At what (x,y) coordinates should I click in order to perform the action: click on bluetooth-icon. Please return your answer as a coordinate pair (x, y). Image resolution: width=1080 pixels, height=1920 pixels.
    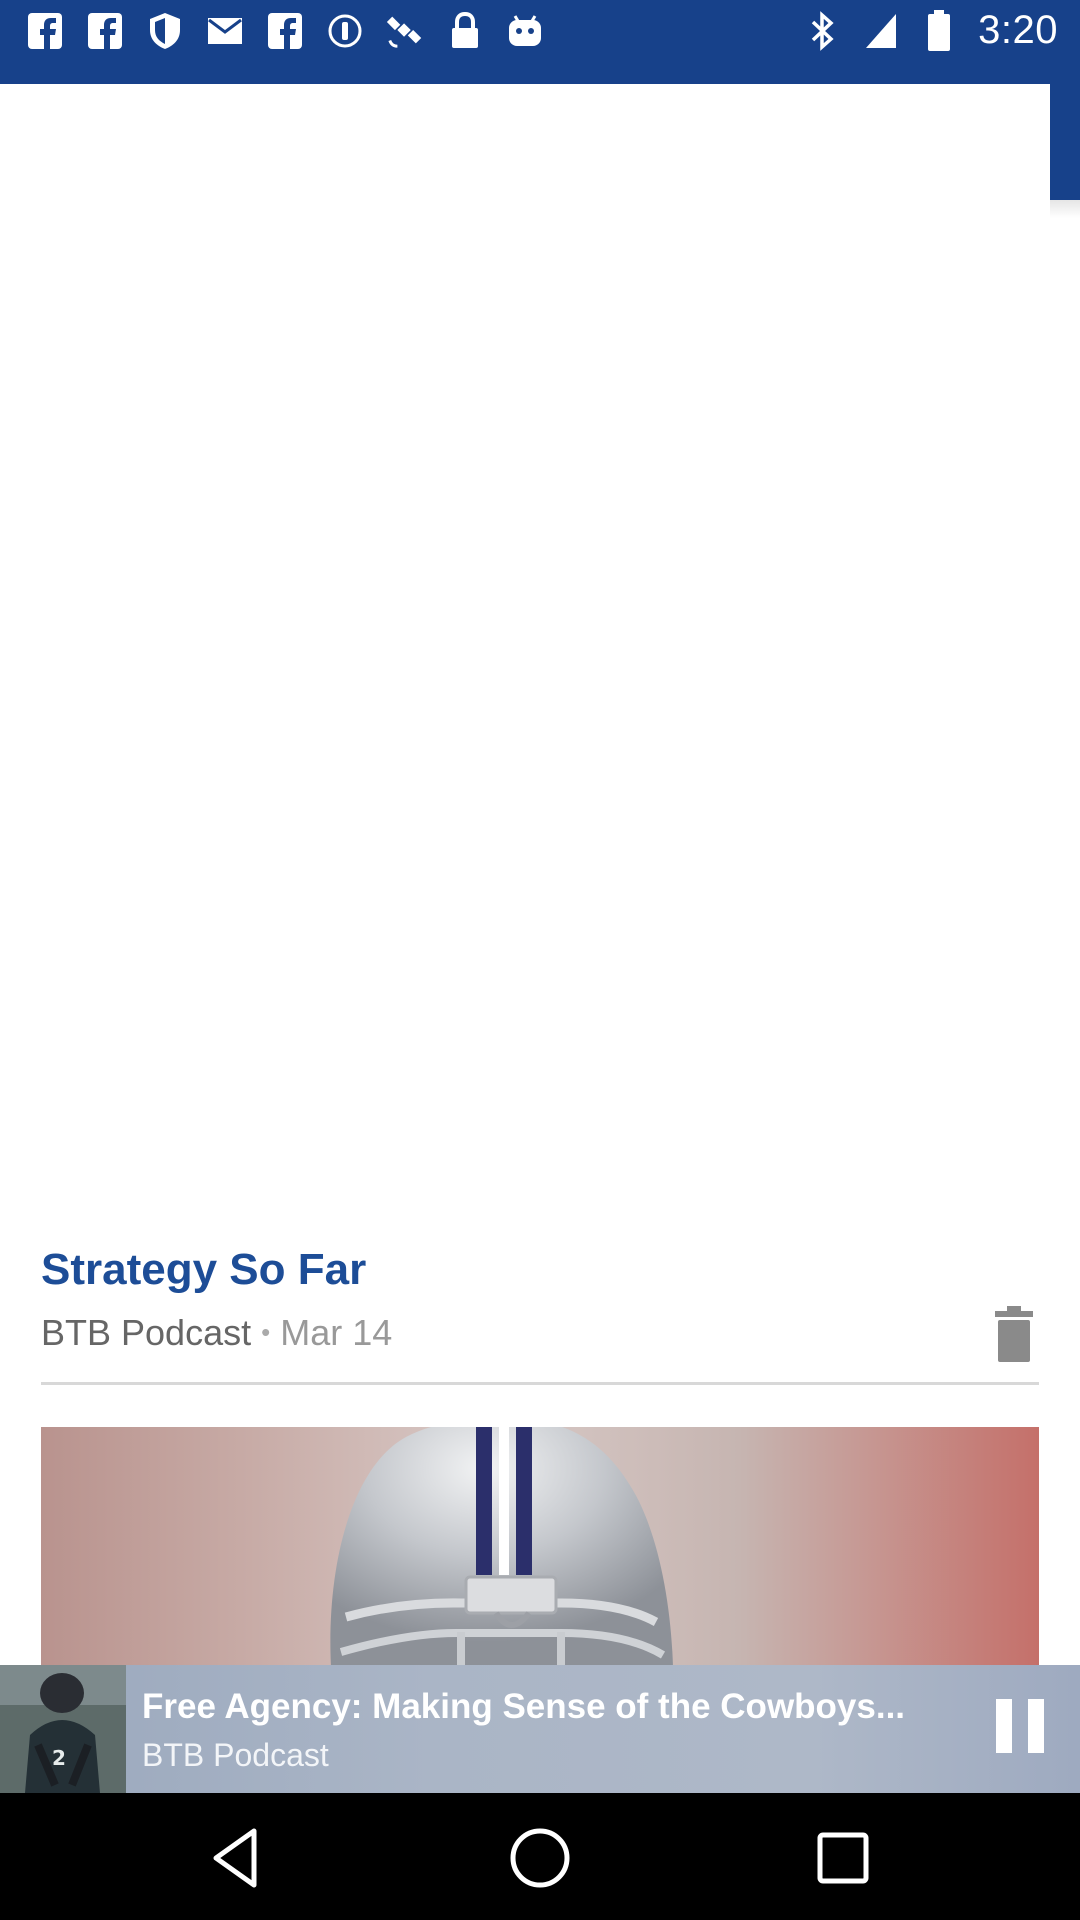
    Looking at the image, I should click on (823, 31).